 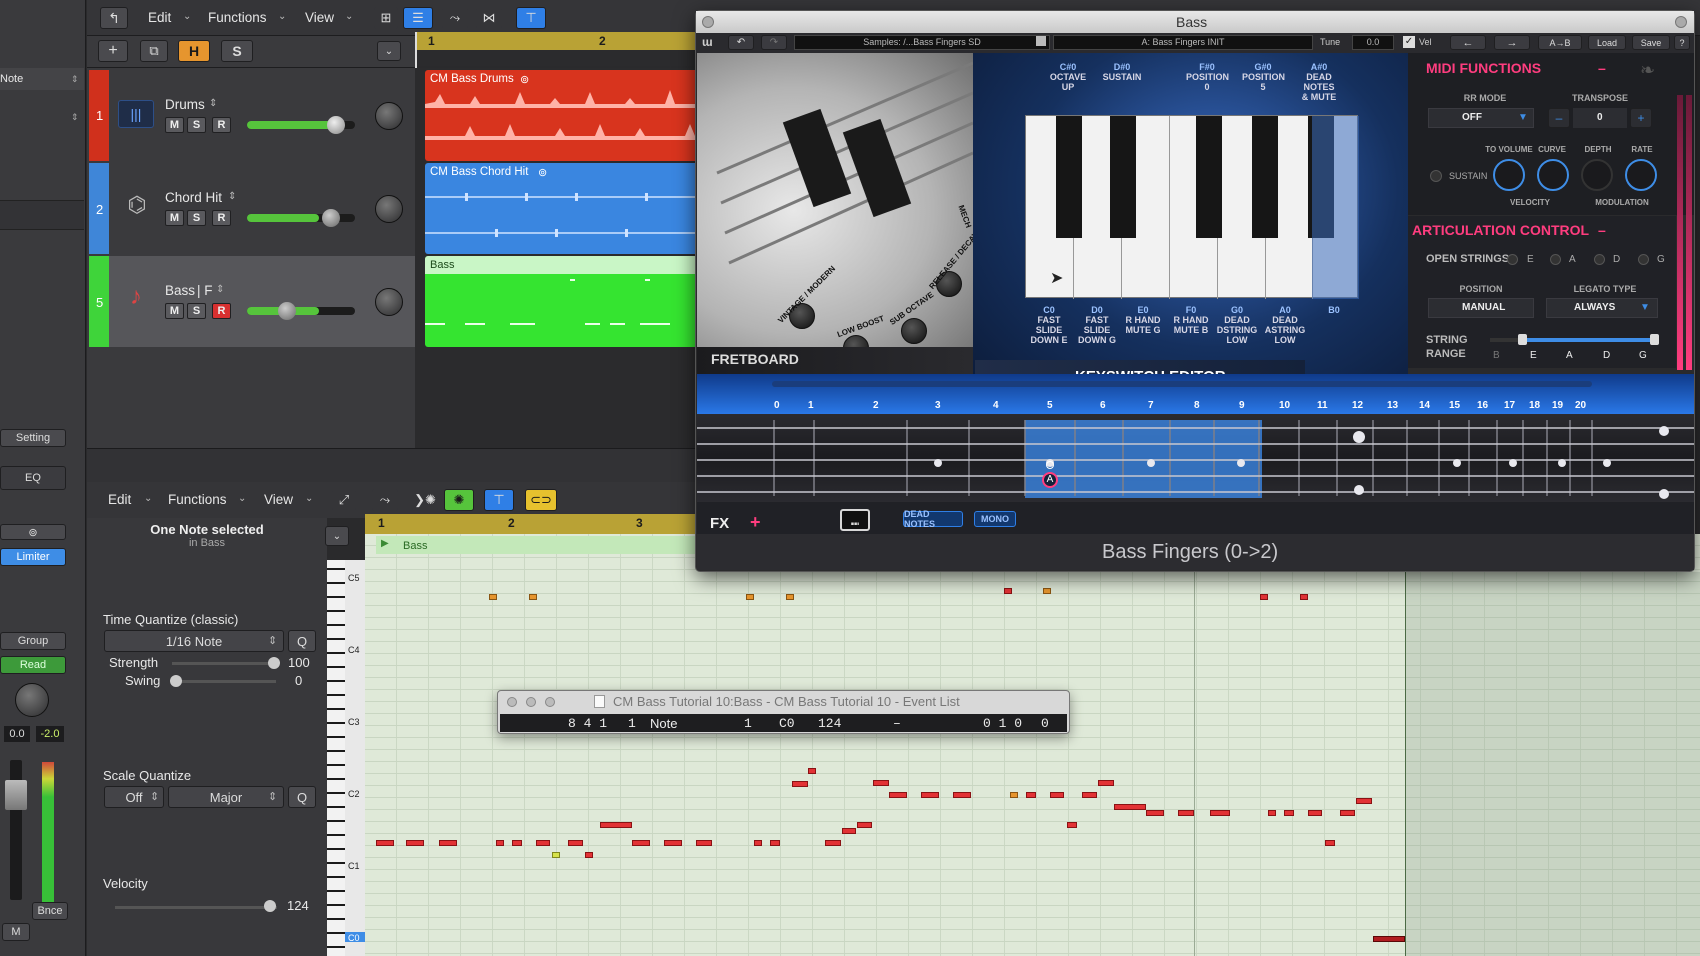 What do you see at coordinates (185, 104) in the screenshot?
I see `track-name: Drums` at bounding box center [185, 104].